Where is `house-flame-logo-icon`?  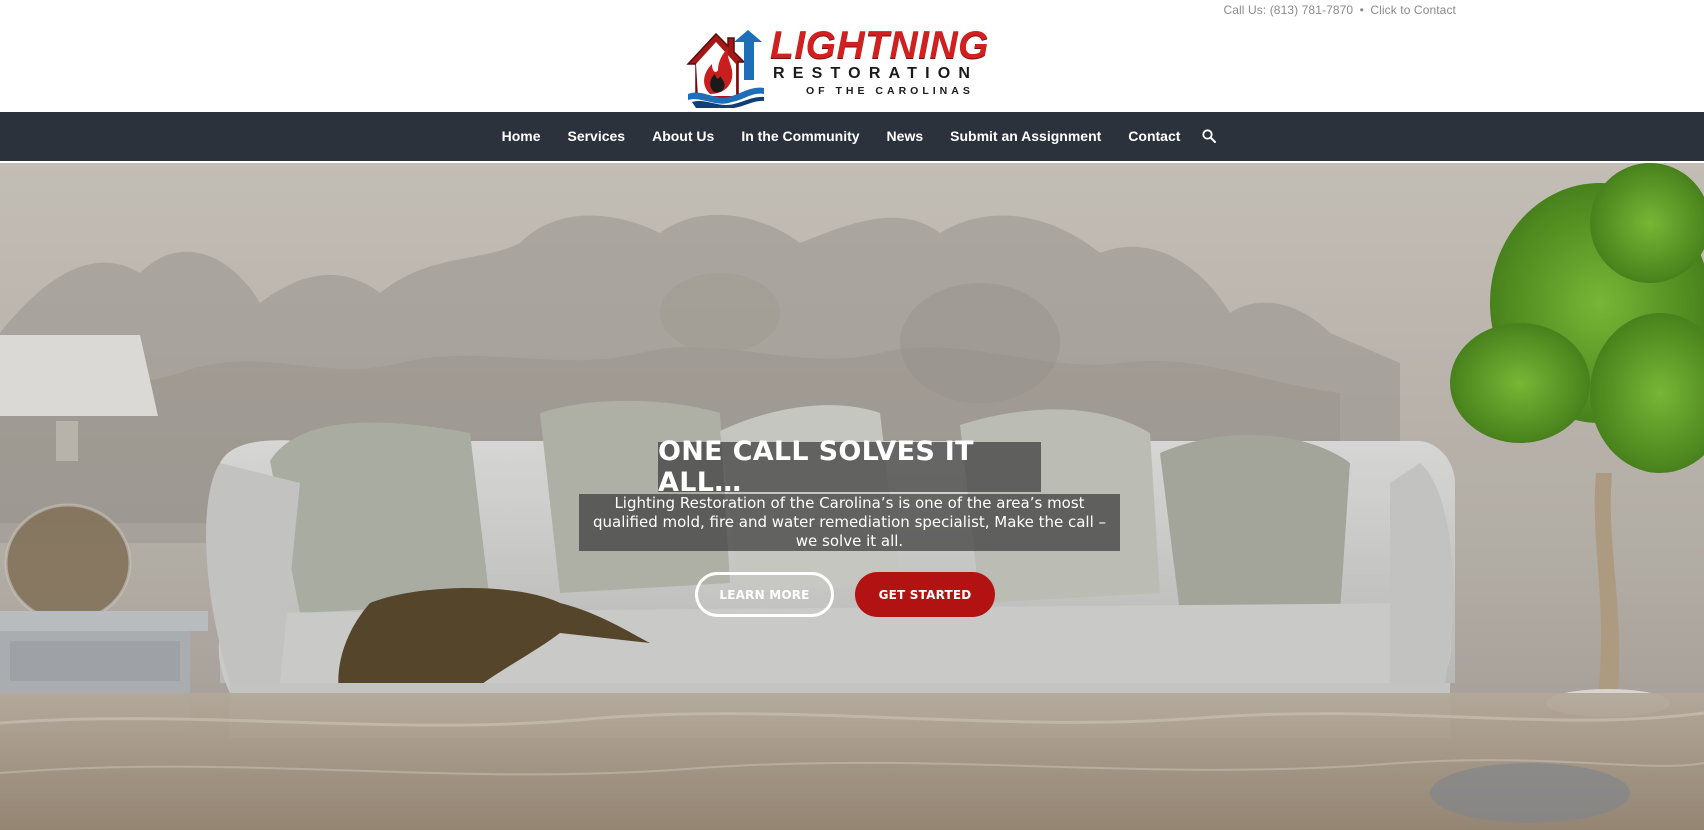
house-flame-logo-icon is located at coordinates (725, 69).